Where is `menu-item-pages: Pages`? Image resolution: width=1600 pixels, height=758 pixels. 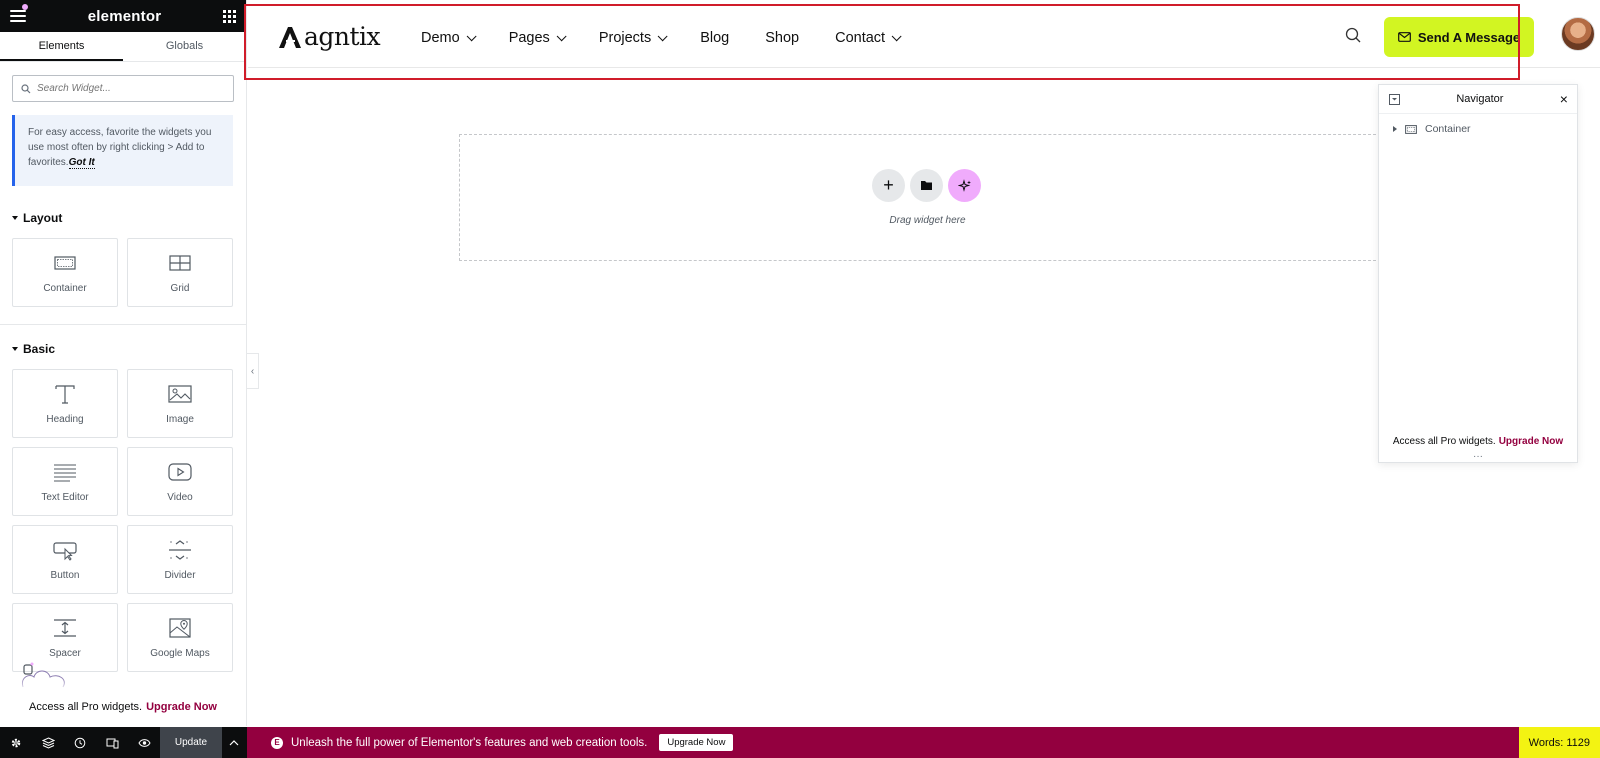
menu-item-pages: Pages is located at coordinates (538, 38).